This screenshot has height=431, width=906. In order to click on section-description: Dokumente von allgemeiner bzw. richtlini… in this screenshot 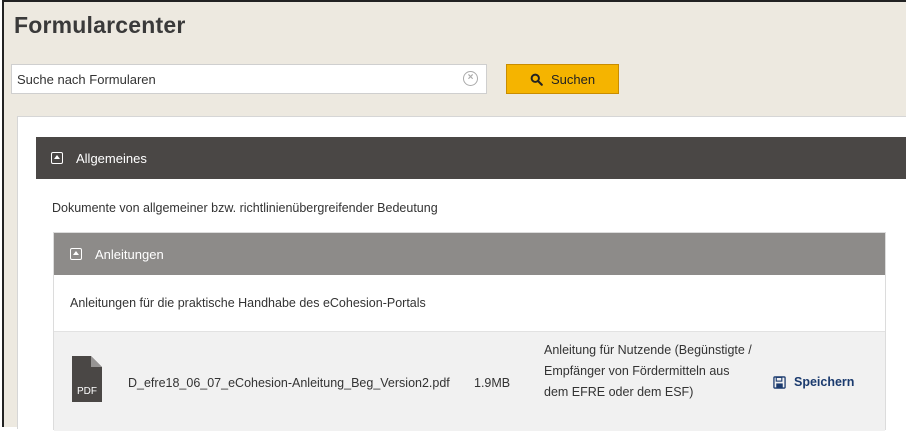, I will do `click(245, 208)`.